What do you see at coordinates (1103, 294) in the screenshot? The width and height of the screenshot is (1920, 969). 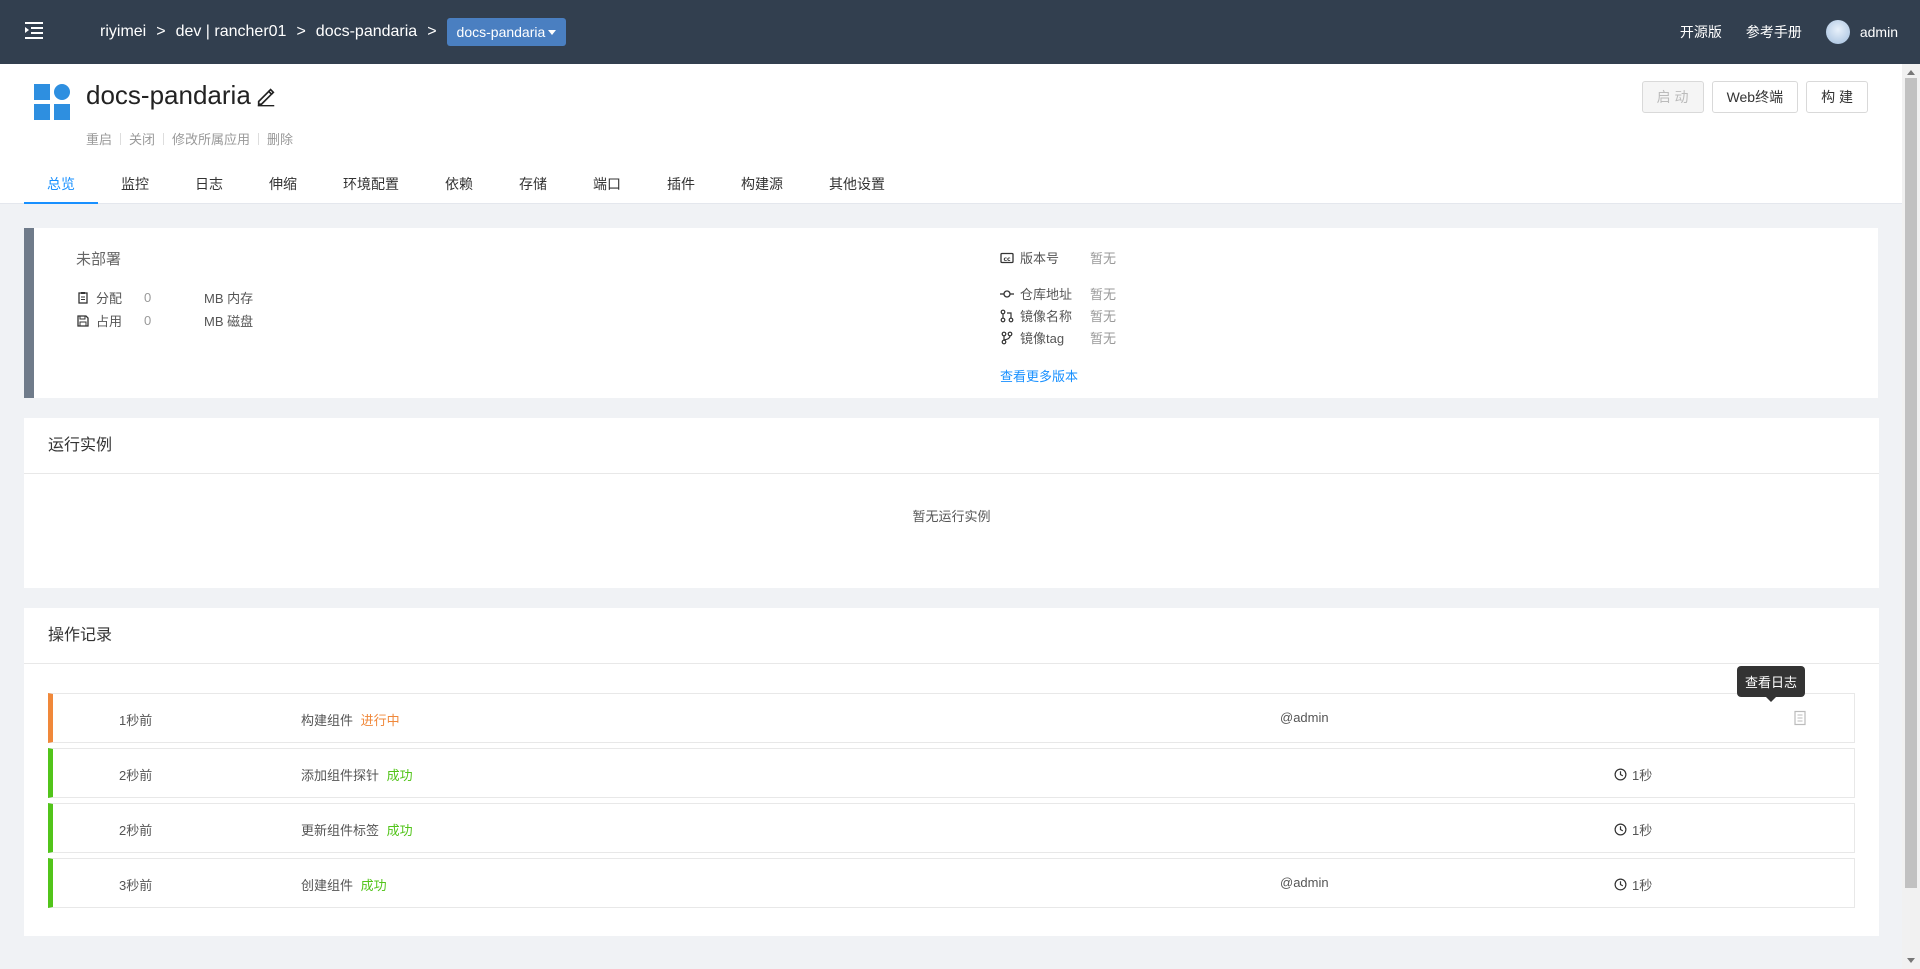 I see `repo-value: 暂无` at bounding box center [1103, 294].